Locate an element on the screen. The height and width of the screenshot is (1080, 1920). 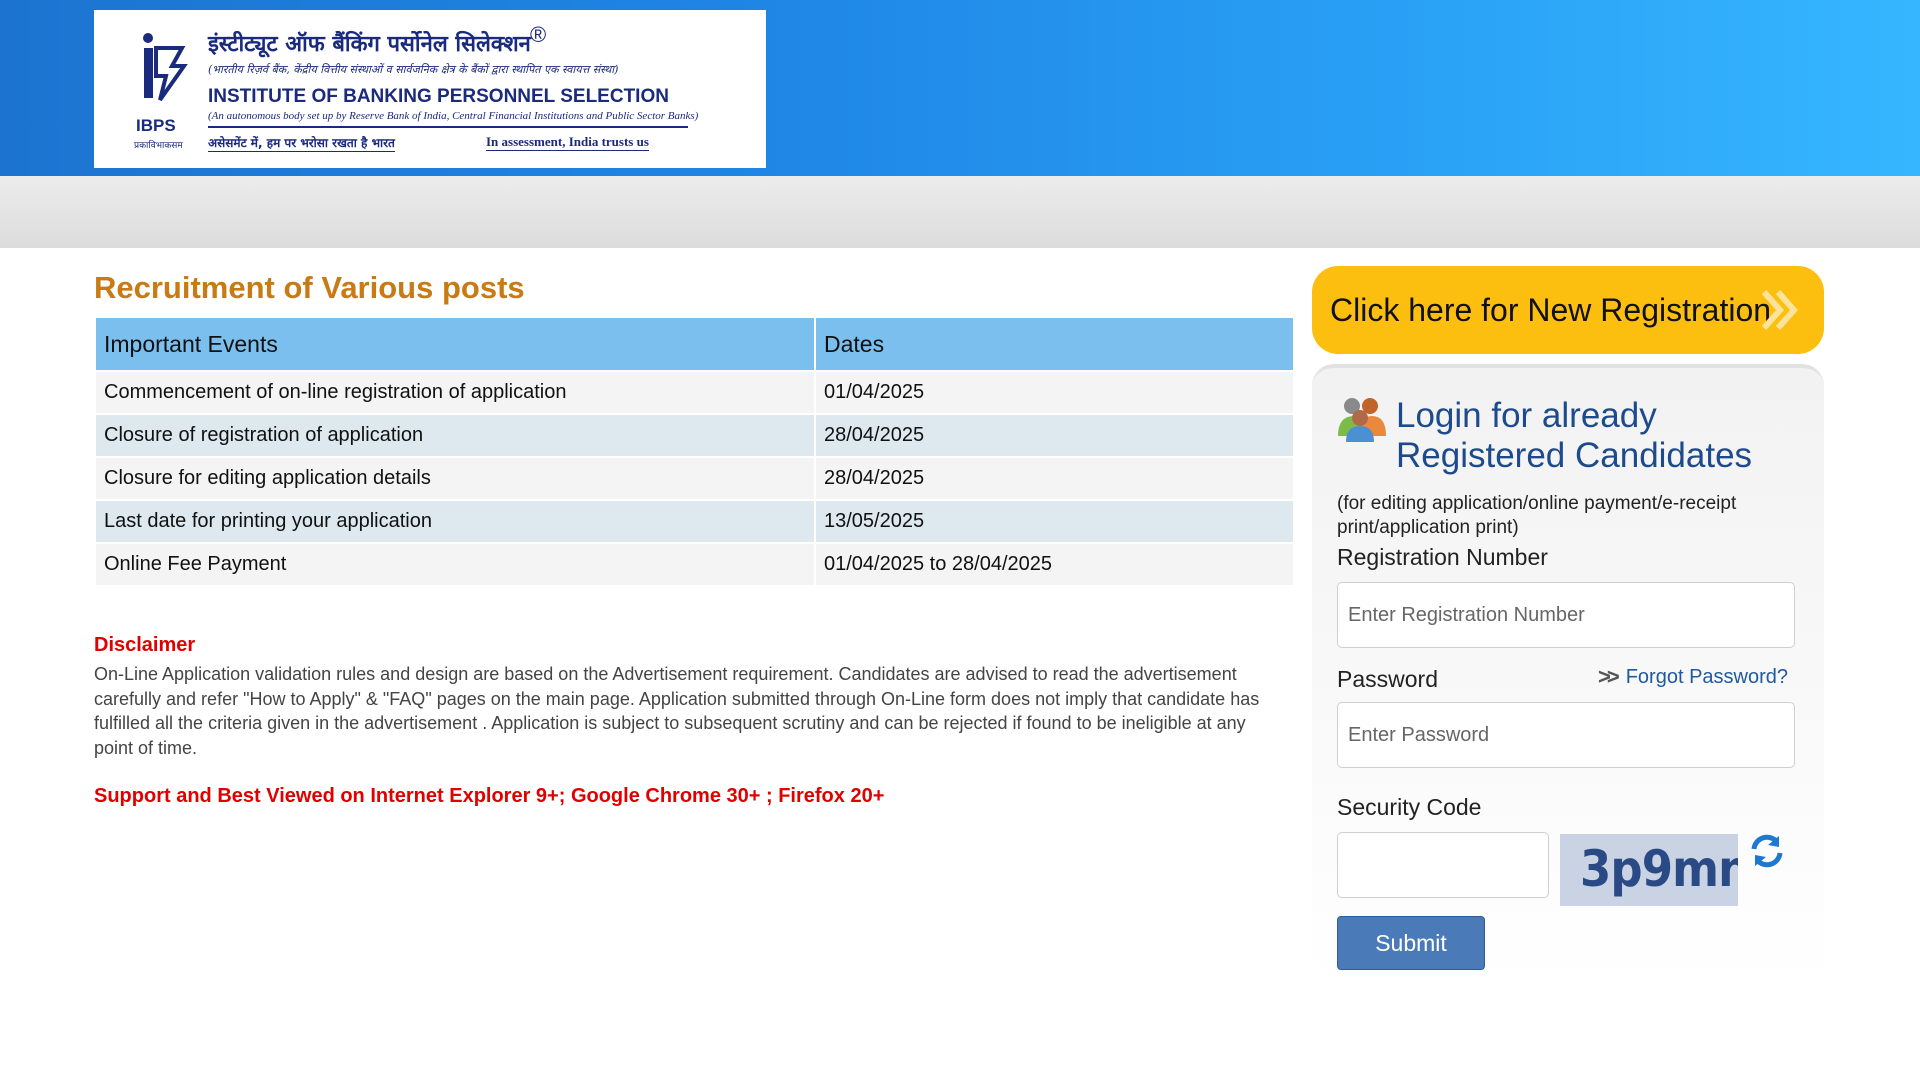
nav-band is located at coordinates (960, 212).